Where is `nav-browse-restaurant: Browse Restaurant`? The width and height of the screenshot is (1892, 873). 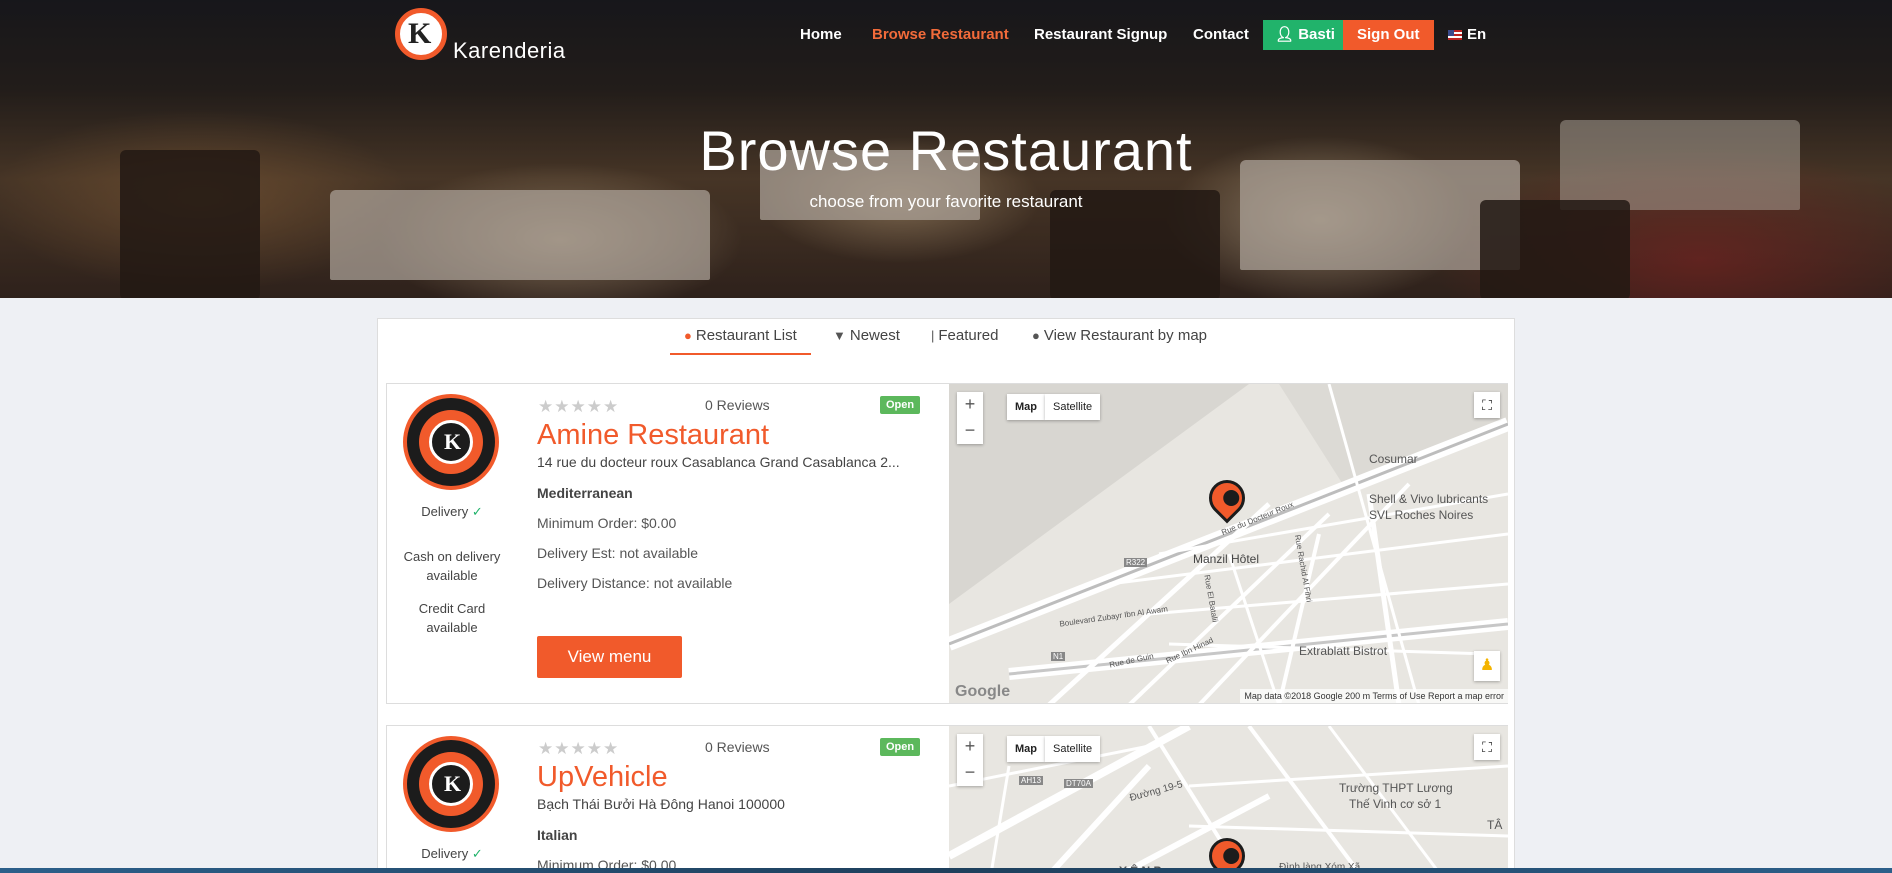
nav-browse-restaurant: Browse Restaurant is located at coordinates (940, 35).